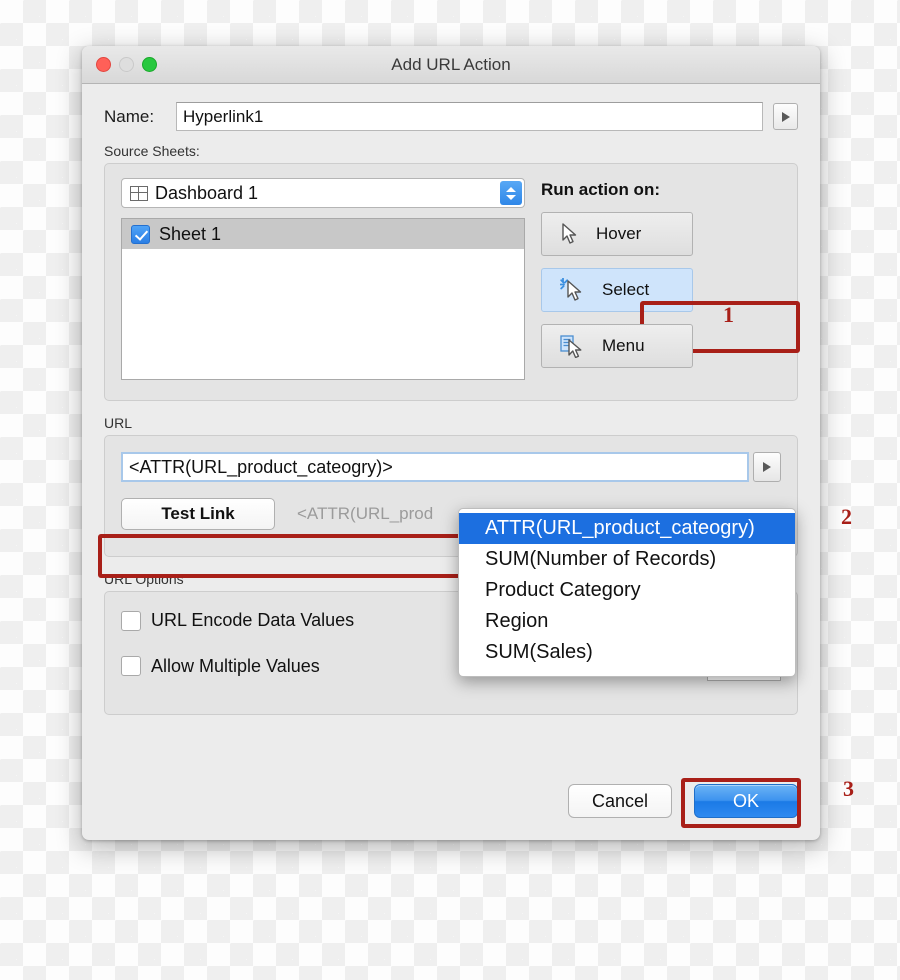  Describe the element at coordinates (323, 193) in the screenshot. I see `dashboard-select: Dashboard 1` at that location.